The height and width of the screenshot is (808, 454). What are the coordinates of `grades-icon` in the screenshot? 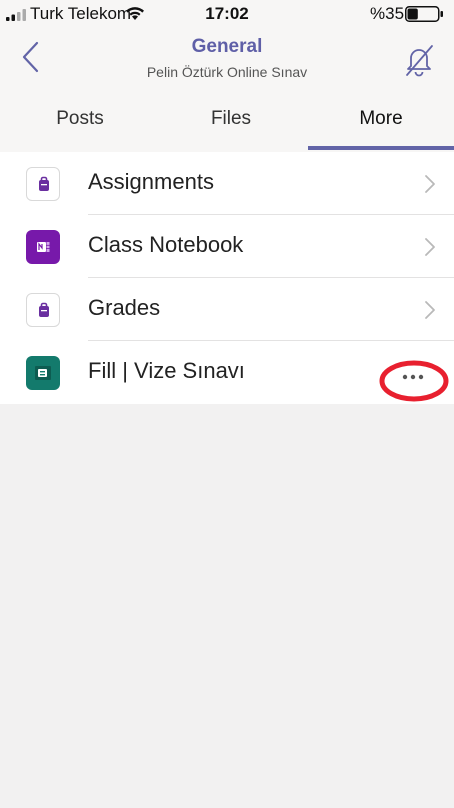 It's located at (43, 310).